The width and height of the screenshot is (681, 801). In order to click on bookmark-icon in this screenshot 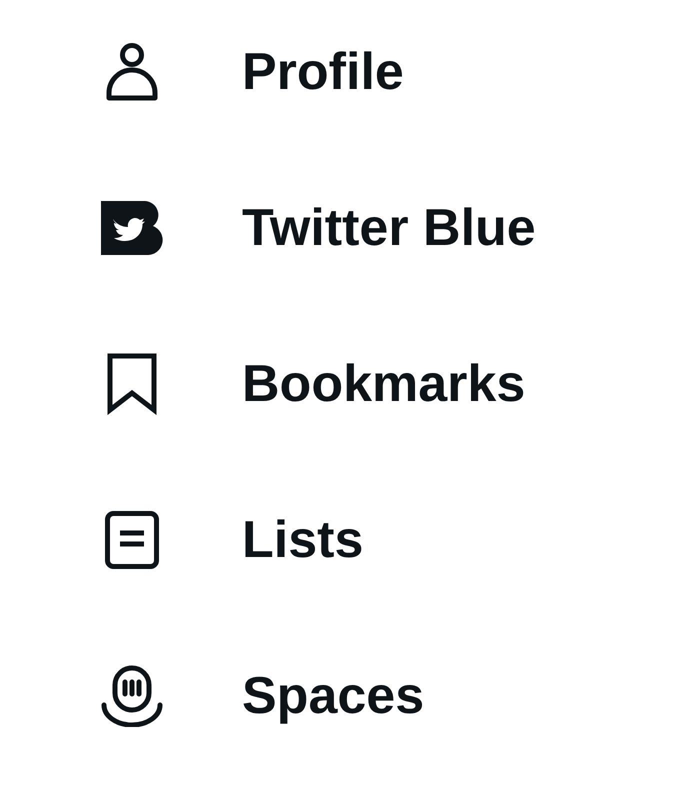, I will do `click(132, 384)`.